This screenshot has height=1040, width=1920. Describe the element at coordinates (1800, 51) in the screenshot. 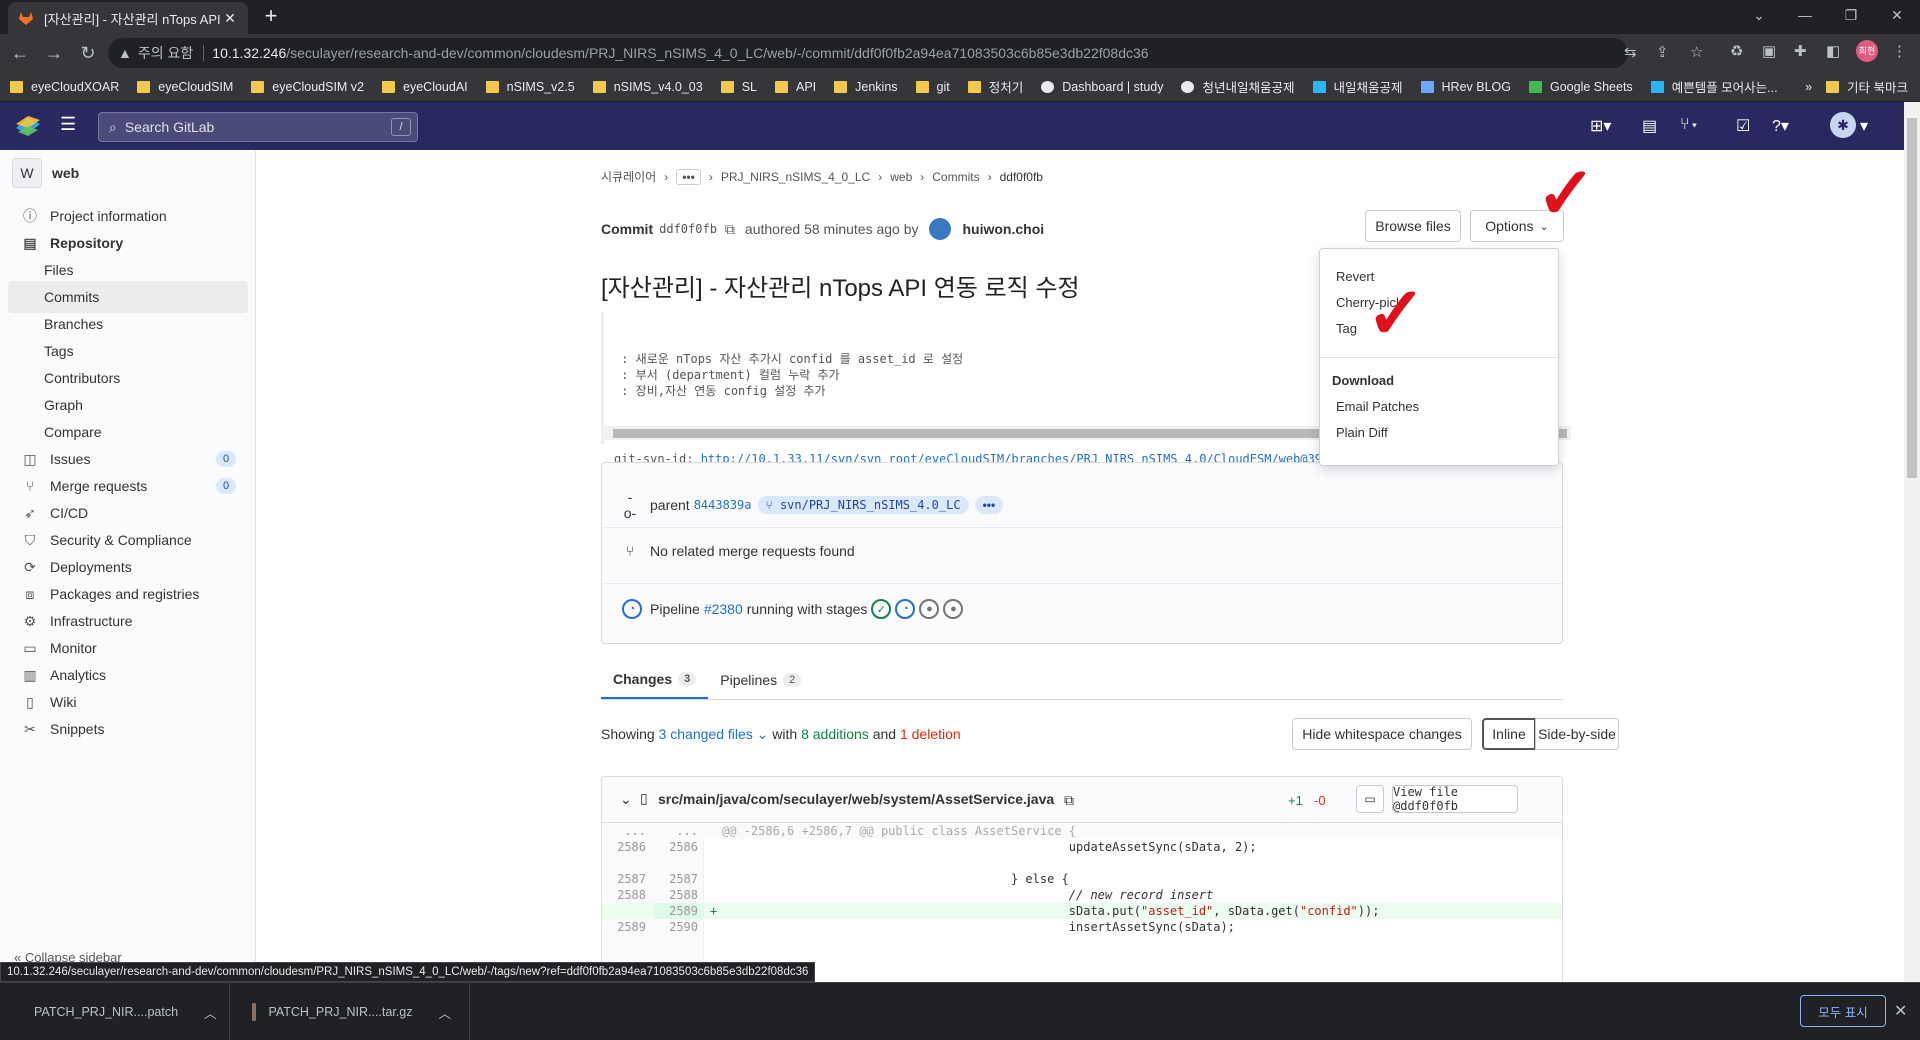

I see `extensions-puzzle-icon: ✚` at that location.